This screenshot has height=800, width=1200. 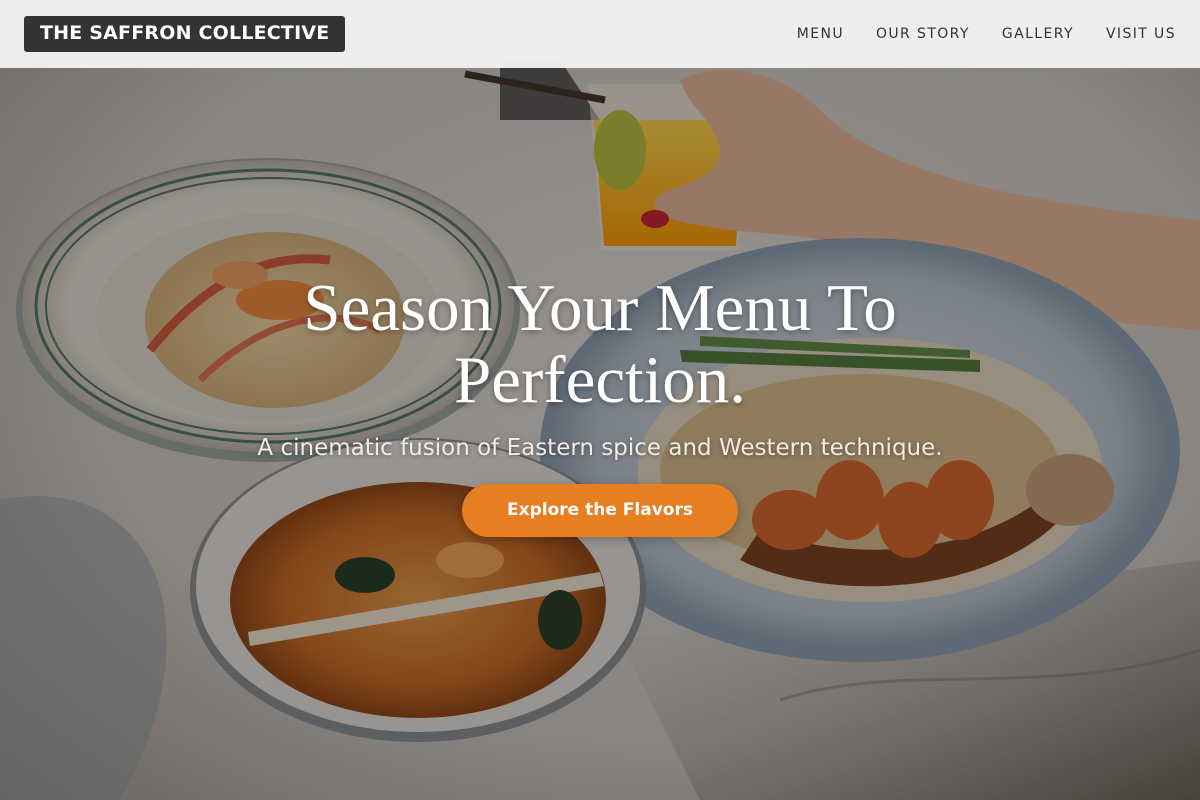 What do you see at coordinates (820, 34) in the screenshot?
I see `nav-link-menu: MENU` at bounding box center [820, 34].